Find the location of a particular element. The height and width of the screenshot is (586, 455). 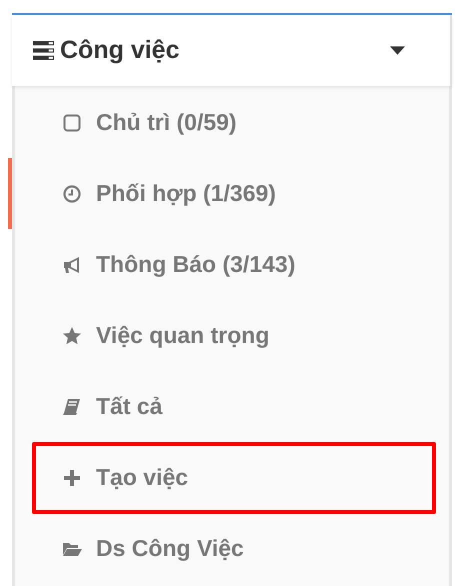

menu-item: Thông Báo (3/143) is located at coordinates (228, 264).